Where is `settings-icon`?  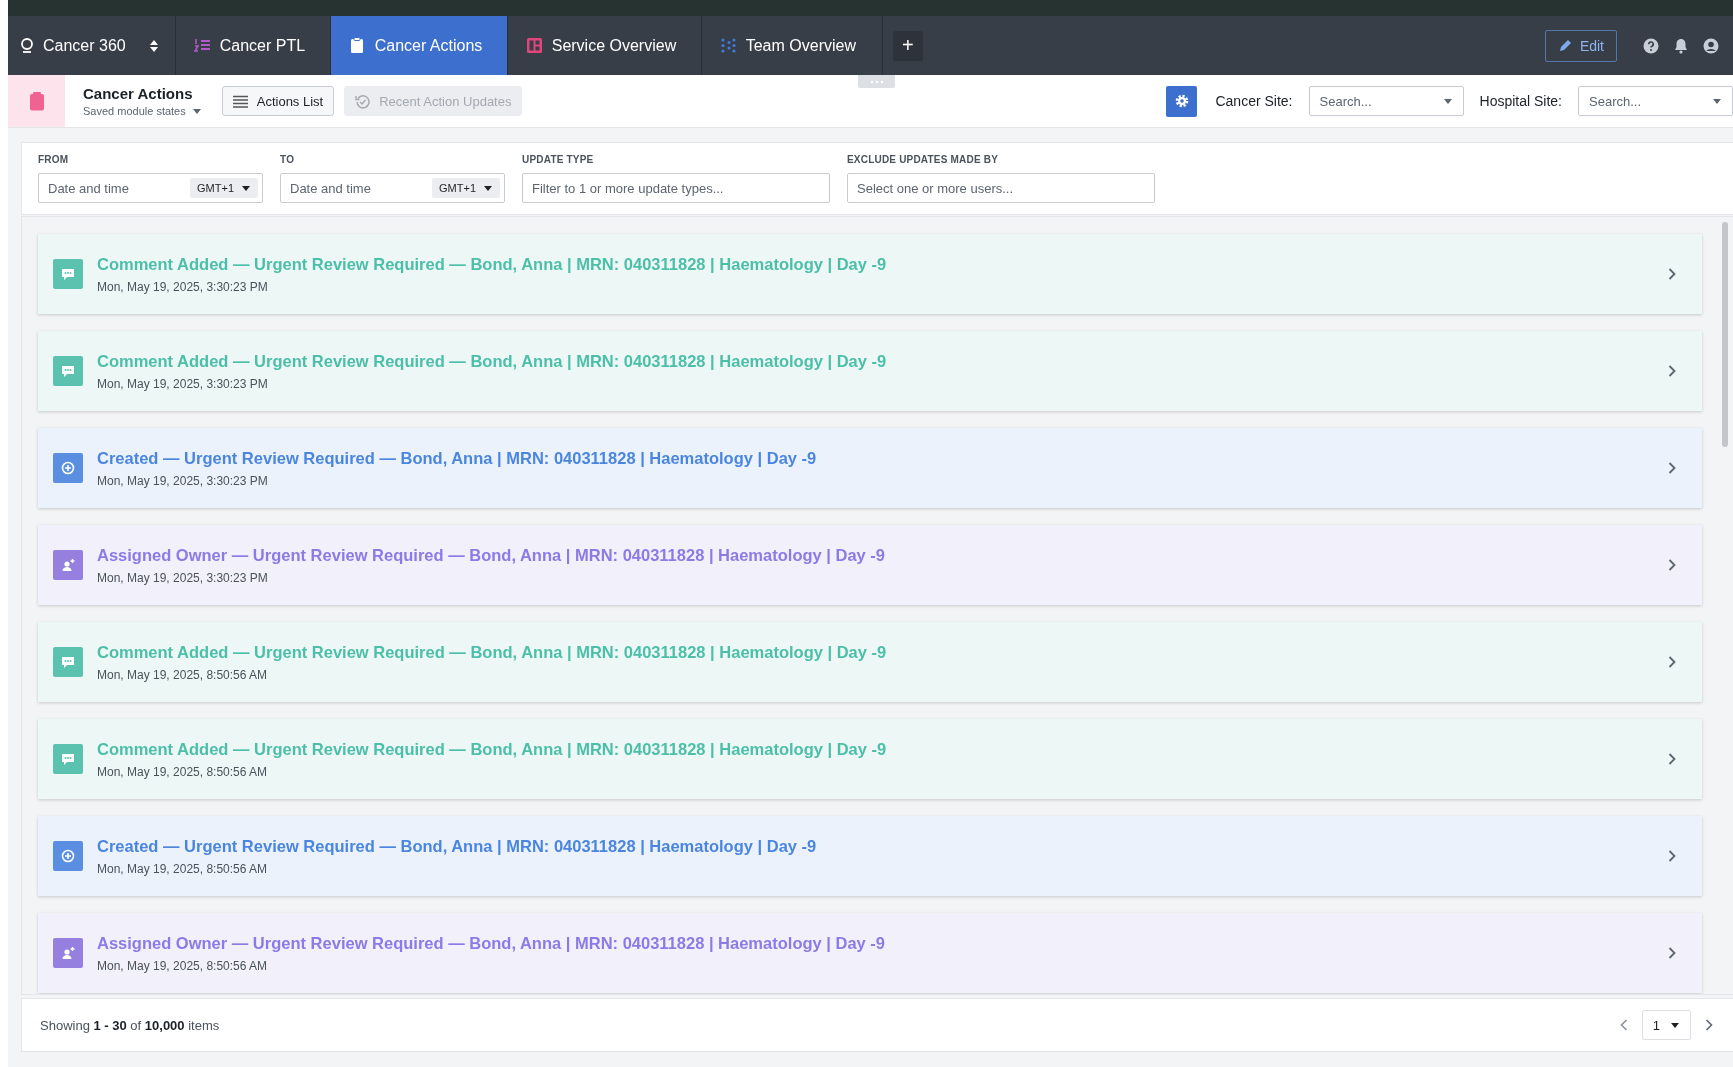
settings-icon is located at coordinates (1181, 101).